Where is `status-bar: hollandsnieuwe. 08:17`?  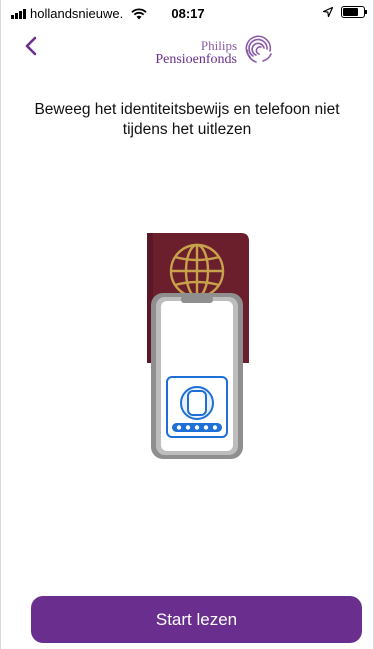
status-bar: hollandsnieuwe. 08:17 is located at coordinates (187, 14).